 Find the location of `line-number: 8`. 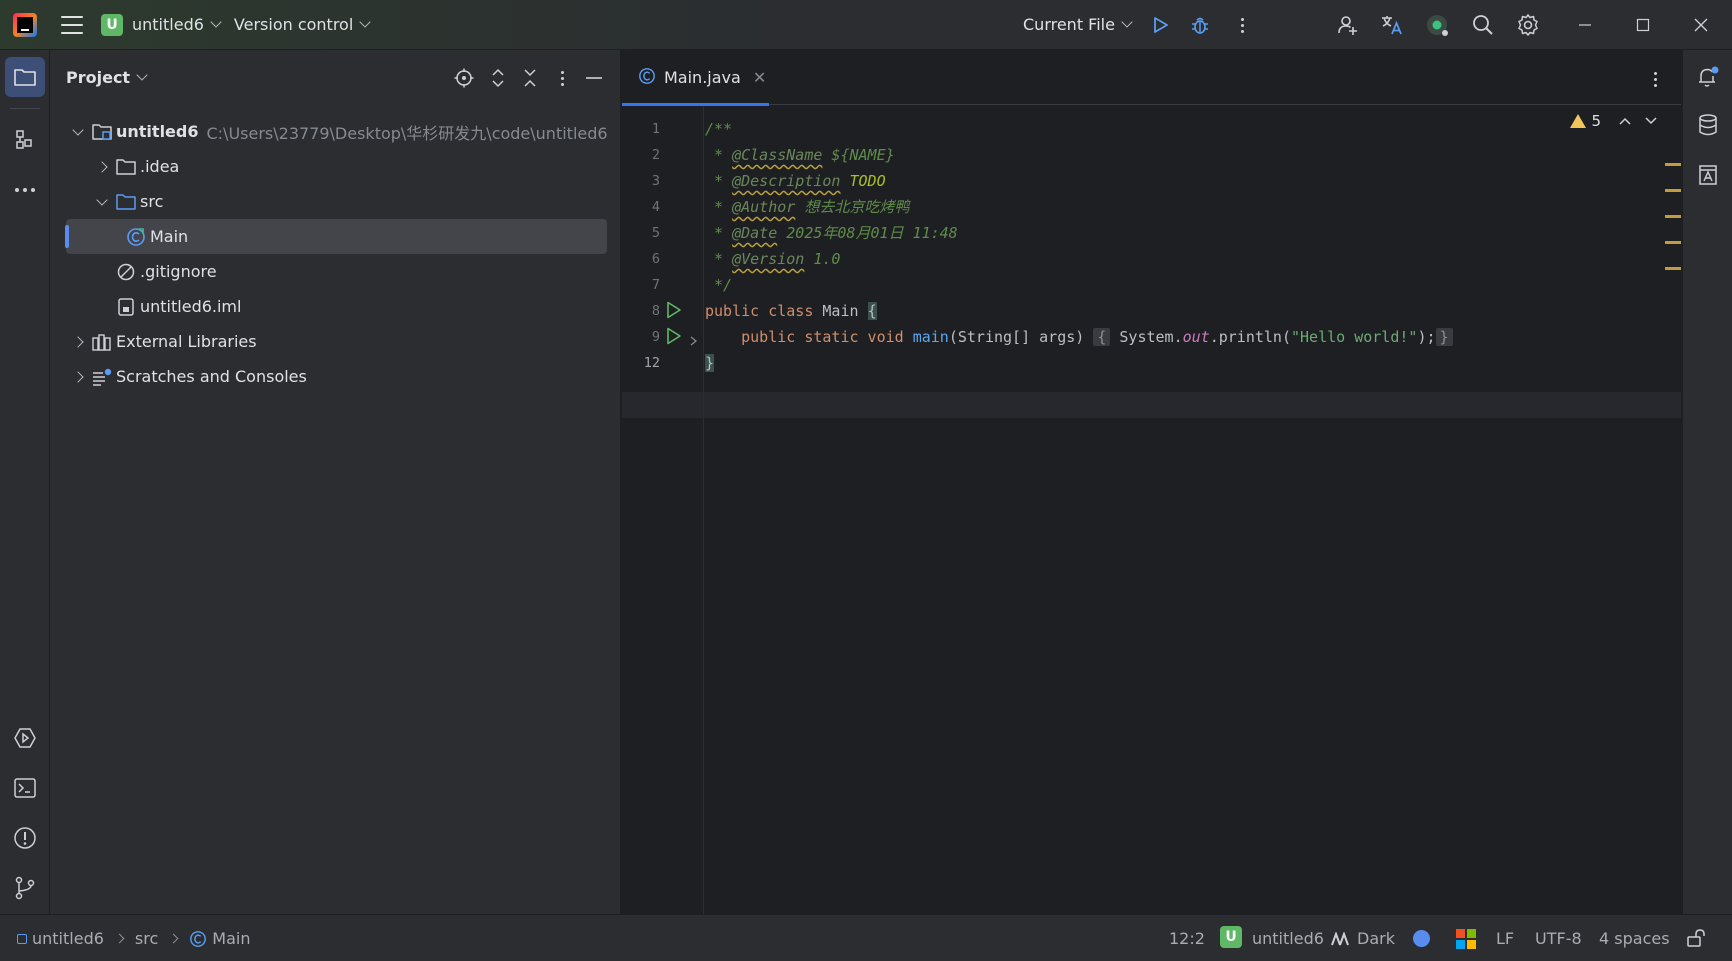

line-number: 8 is located at coordinates (655, 311).